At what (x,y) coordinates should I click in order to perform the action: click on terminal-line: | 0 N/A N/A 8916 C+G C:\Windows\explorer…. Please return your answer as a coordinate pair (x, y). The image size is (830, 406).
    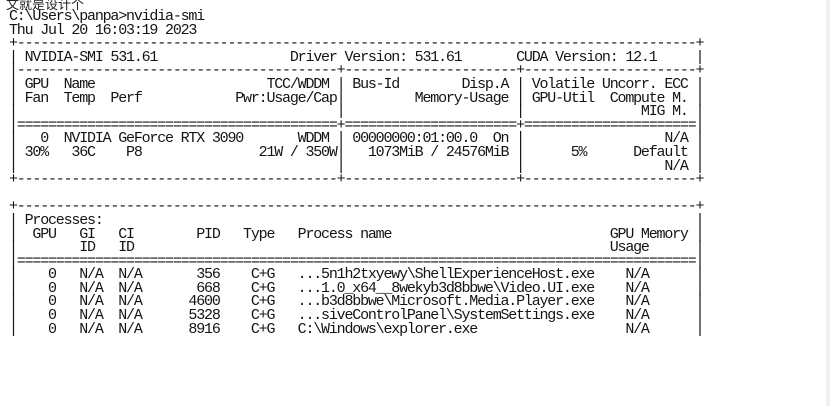
    Looking at the image, I should click on (357, 329).